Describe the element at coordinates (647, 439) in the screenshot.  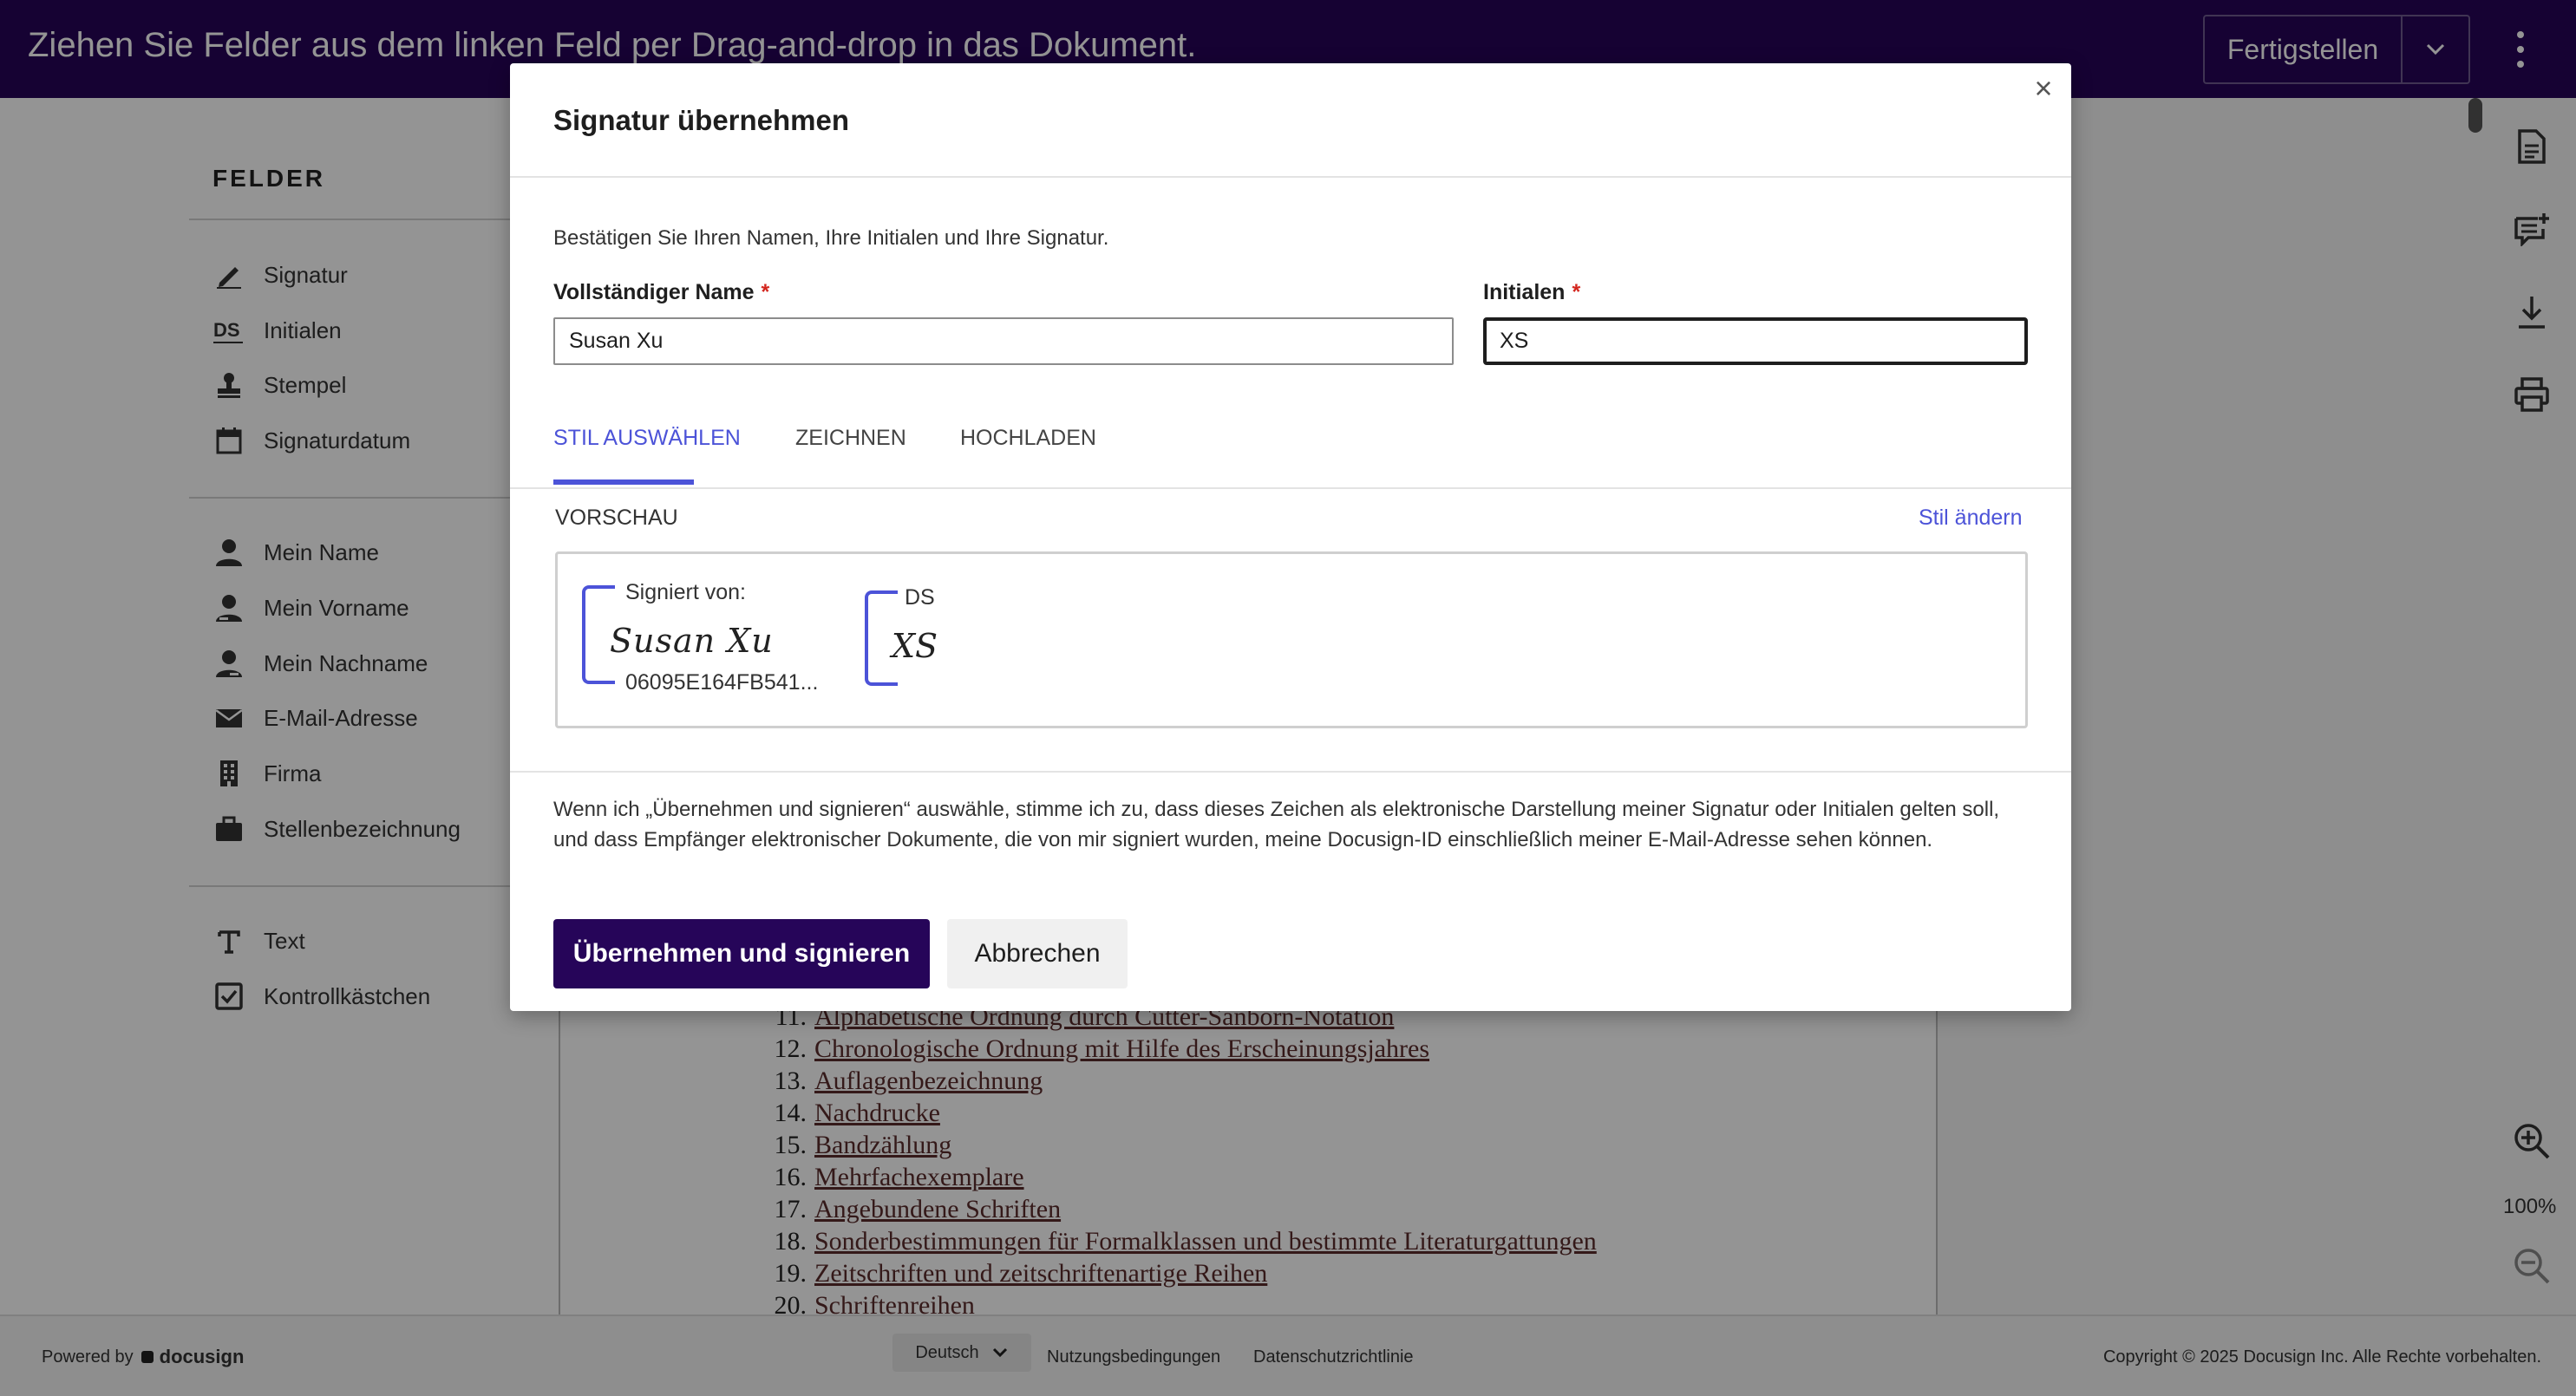
I see `tab-select-style: STIL AUSWÄHLEN` at that location.